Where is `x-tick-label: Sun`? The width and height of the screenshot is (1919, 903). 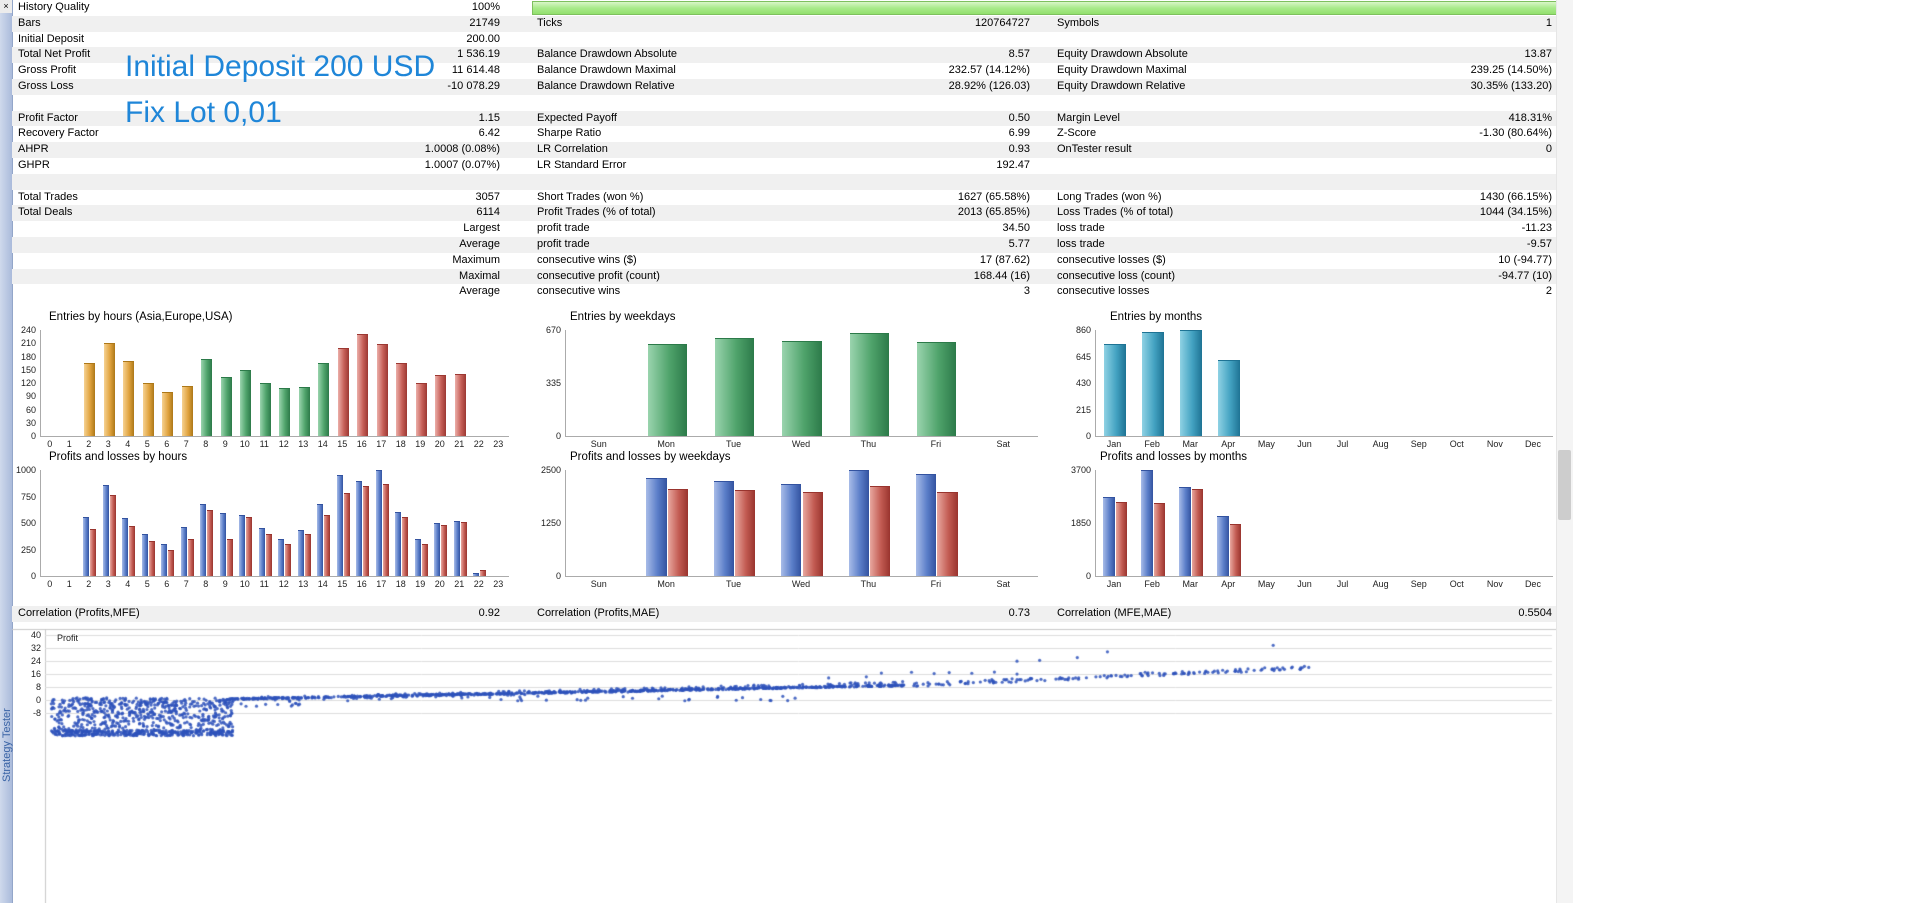
x-tick-label: Sun is located at coordinates (598, 444).